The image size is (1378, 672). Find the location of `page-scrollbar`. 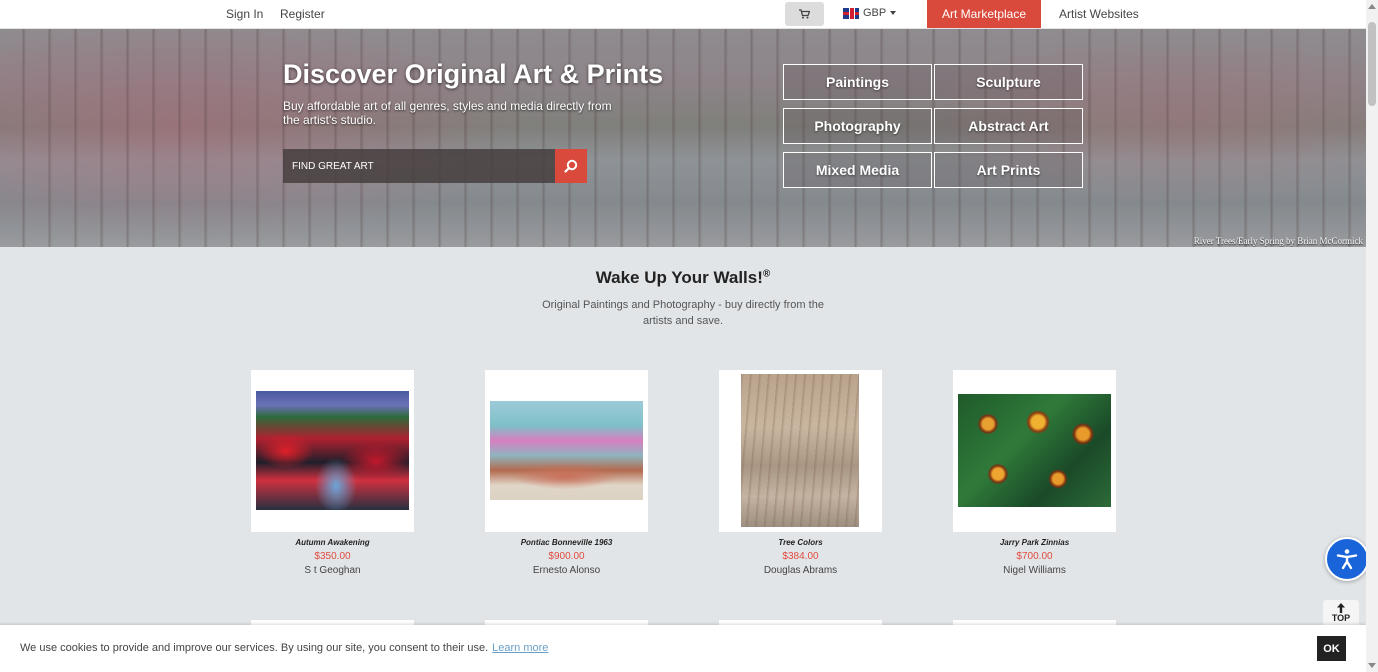

page-scrollbar is located at coordinates (1372, 336).